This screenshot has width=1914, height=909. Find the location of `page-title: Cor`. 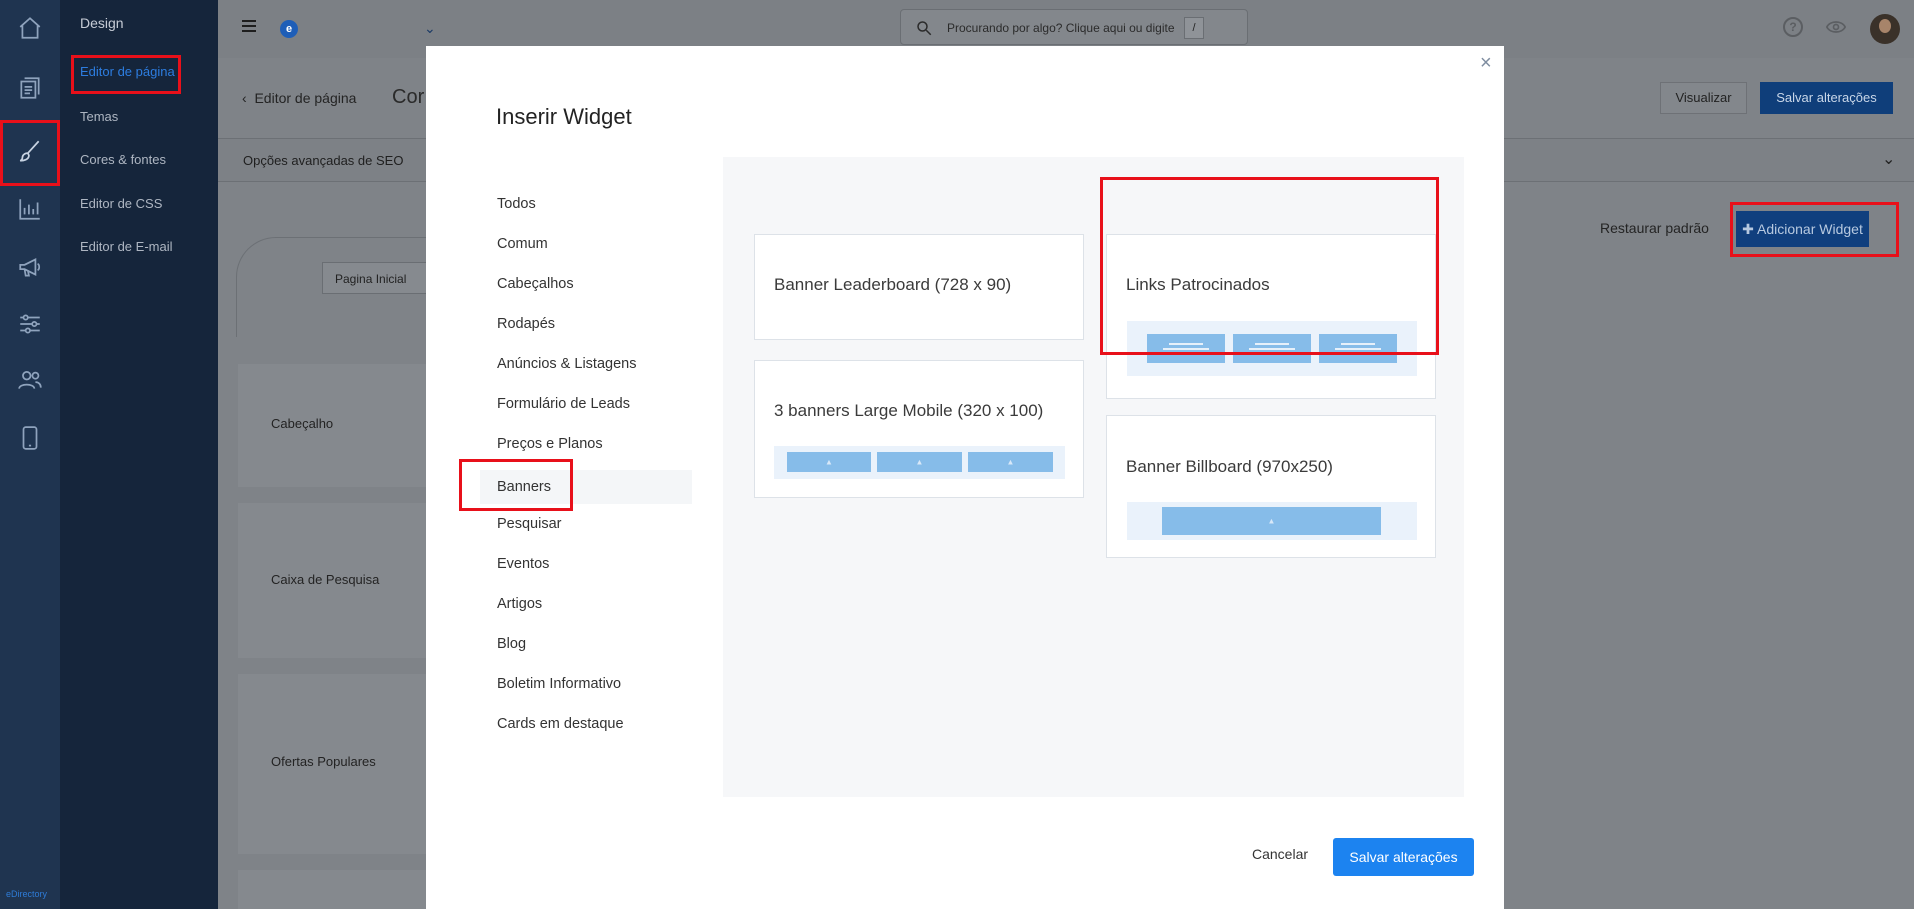

page-title: Cor is located at coordinates (408, 97).